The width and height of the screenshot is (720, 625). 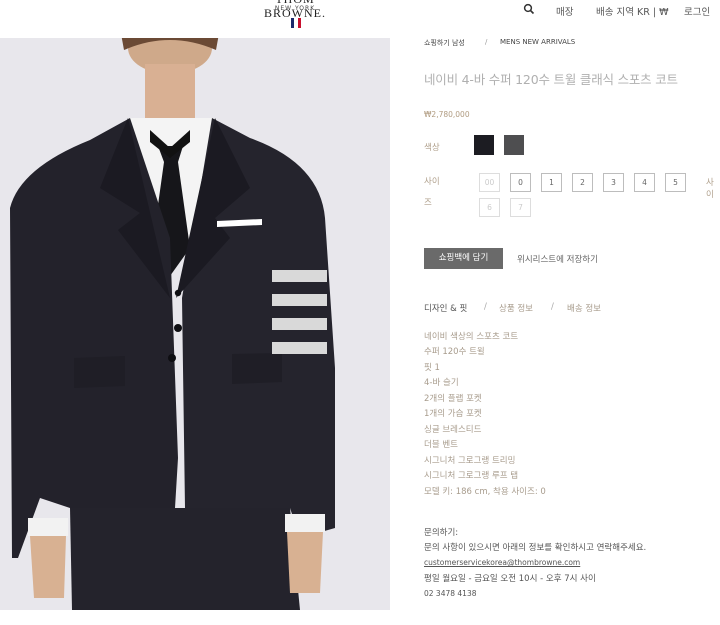 I want to click on detail-item: 수퍼 120수 트윌, so click(x=454, y=352).